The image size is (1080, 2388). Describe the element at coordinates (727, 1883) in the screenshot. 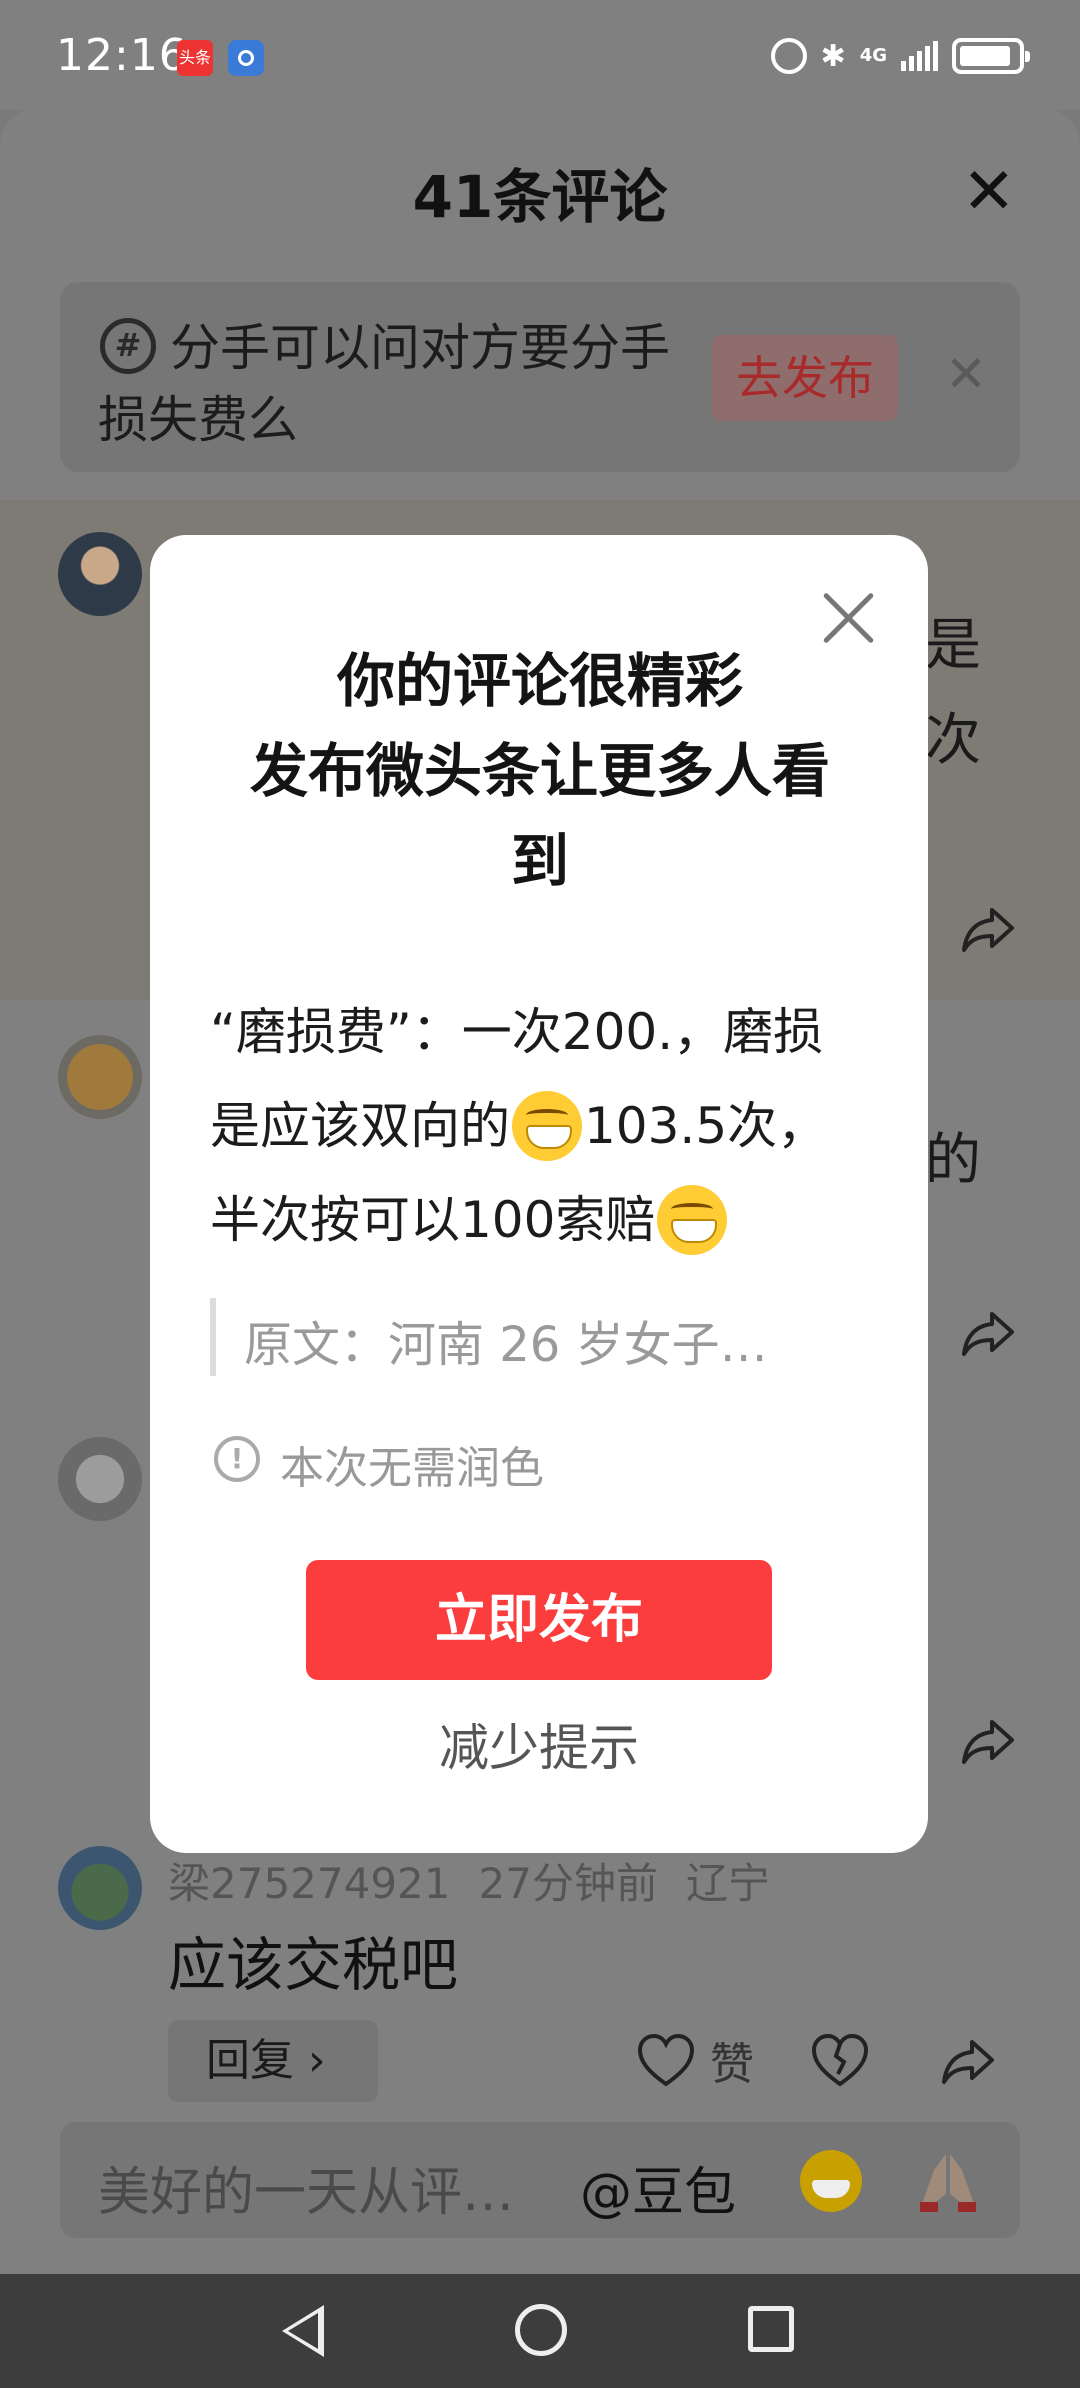

I see `comment-location: 辽宁` at that location.